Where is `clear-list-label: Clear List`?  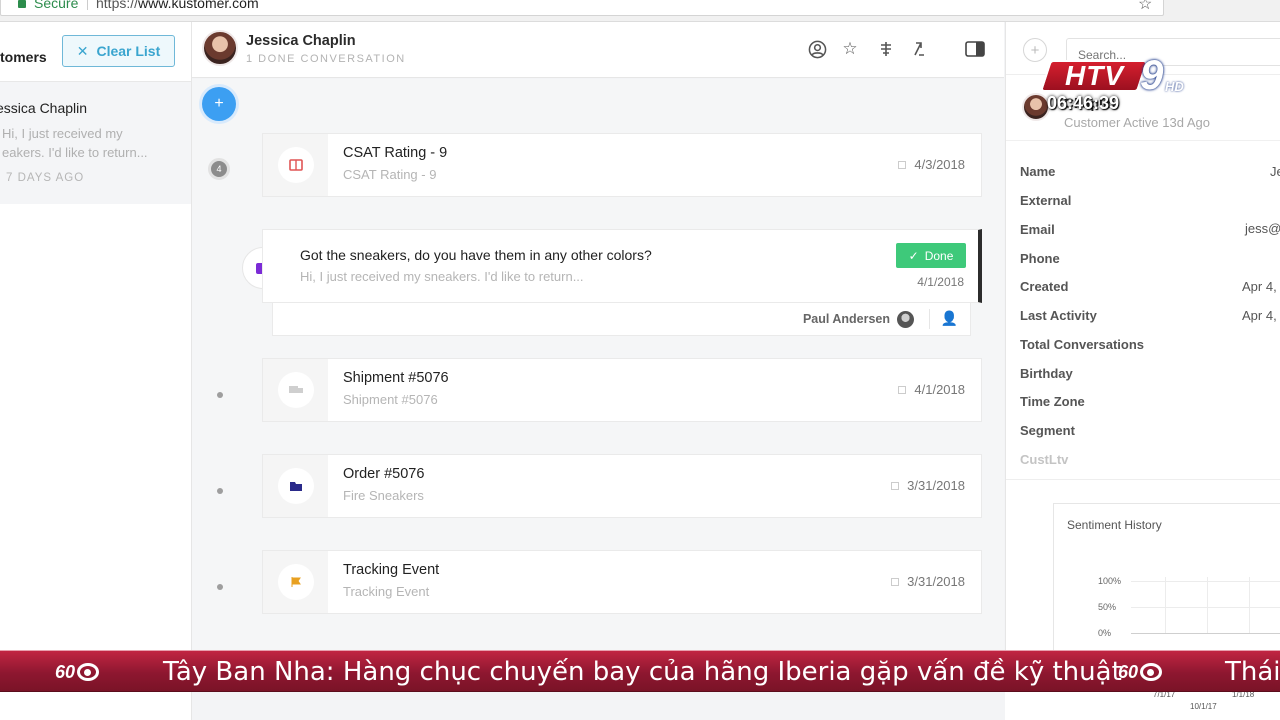 clear-list-label: Clear List is located at coordinates (128, 51).